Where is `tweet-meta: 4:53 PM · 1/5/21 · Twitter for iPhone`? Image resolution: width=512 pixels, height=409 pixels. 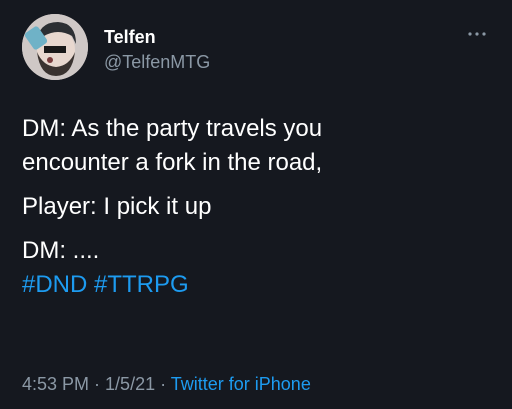 tweet-meta: 4:53 PM · 1/5/21 · Twitter for iPhone is located at coordinates (166, 384).